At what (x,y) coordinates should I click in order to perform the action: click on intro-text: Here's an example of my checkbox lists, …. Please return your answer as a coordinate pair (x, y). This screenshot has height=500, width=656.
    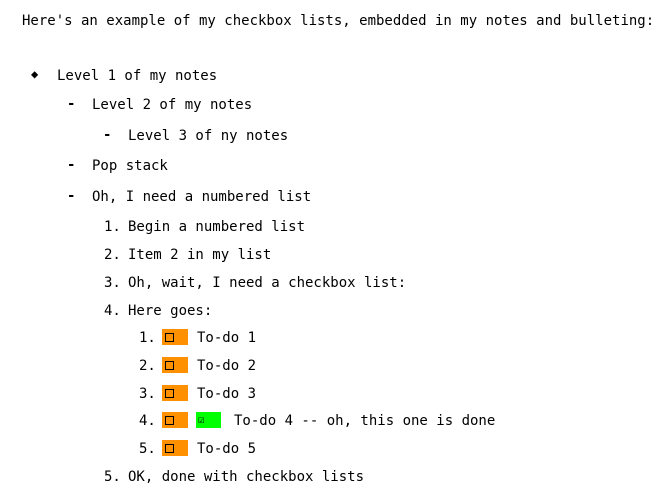
    Looking at the image, I should click on (338, 21).